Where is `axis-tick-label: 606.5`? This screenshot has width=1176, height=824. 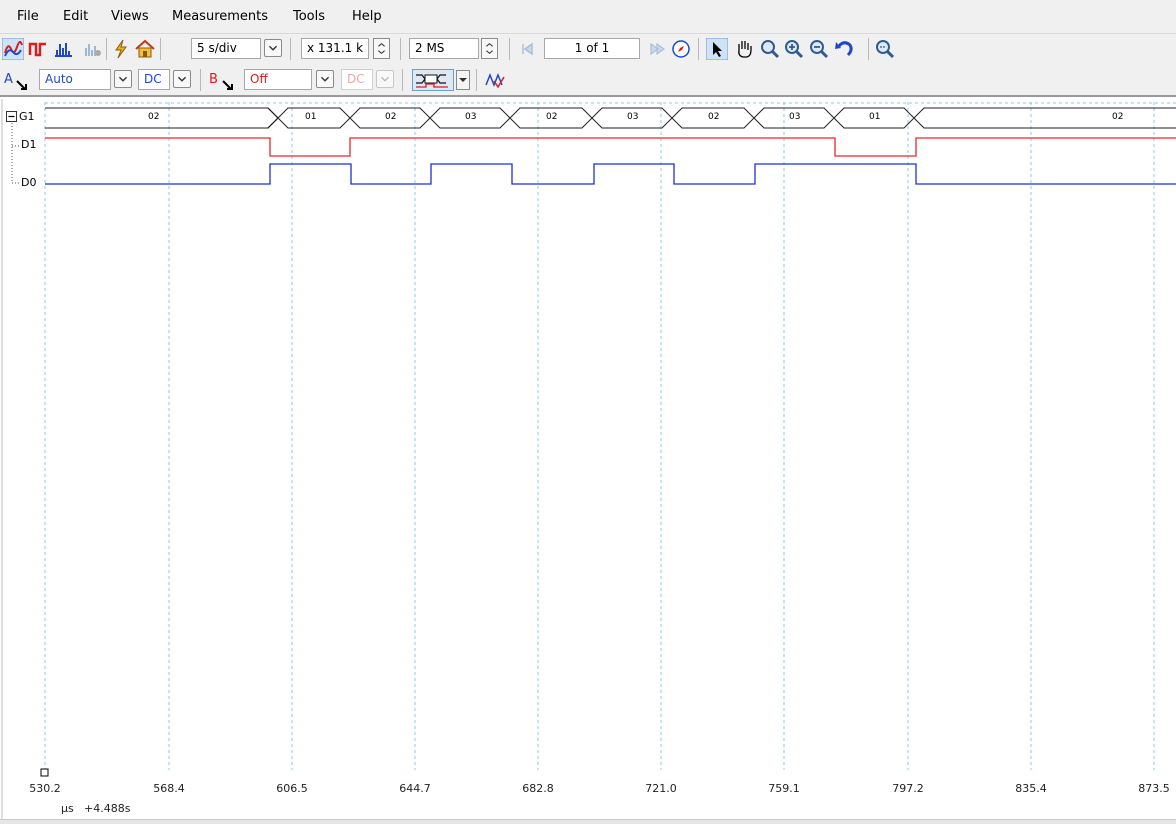 axis-tick-label: 606.5 is located at coordinates (292, 788).